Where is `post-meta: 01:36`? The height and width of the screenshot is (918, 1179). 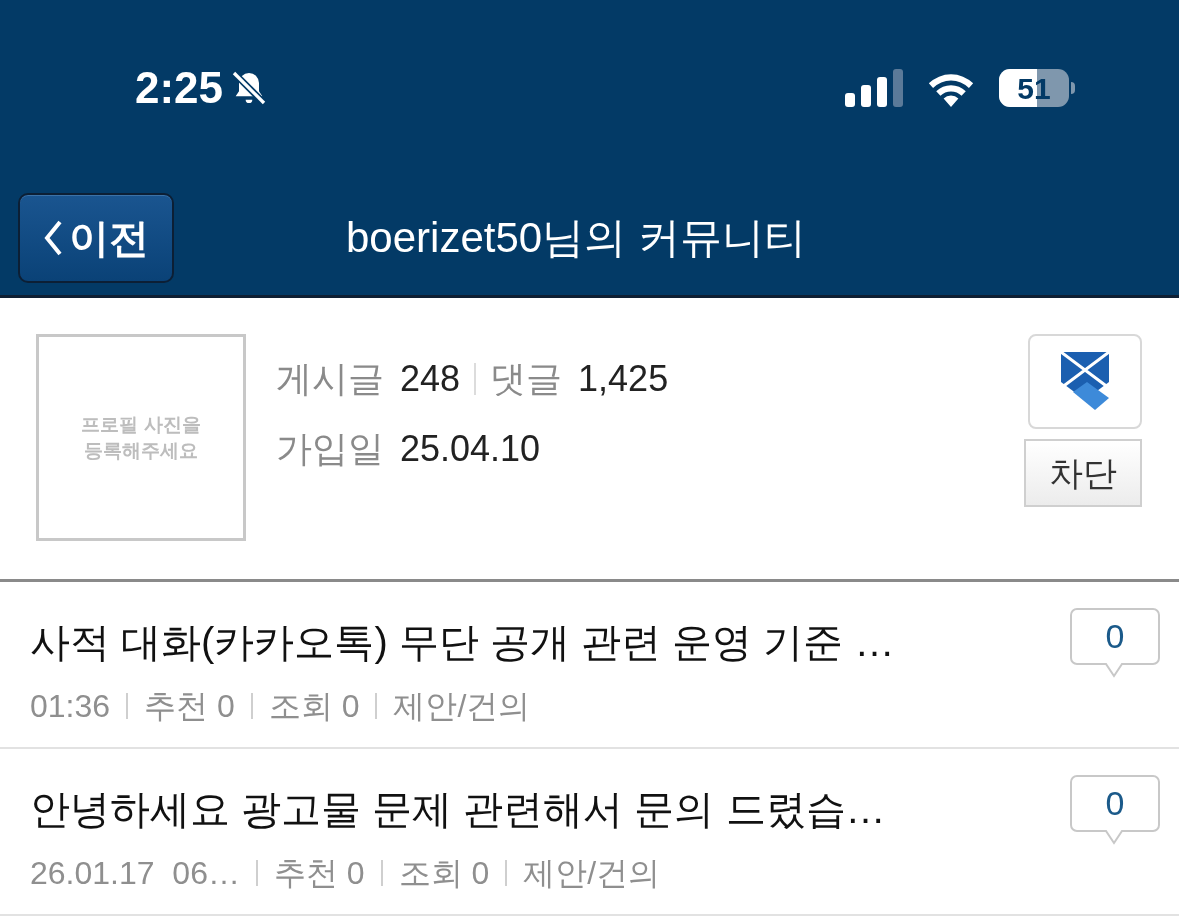
post-meta: 01:36 is located at coordinates (70, 706).